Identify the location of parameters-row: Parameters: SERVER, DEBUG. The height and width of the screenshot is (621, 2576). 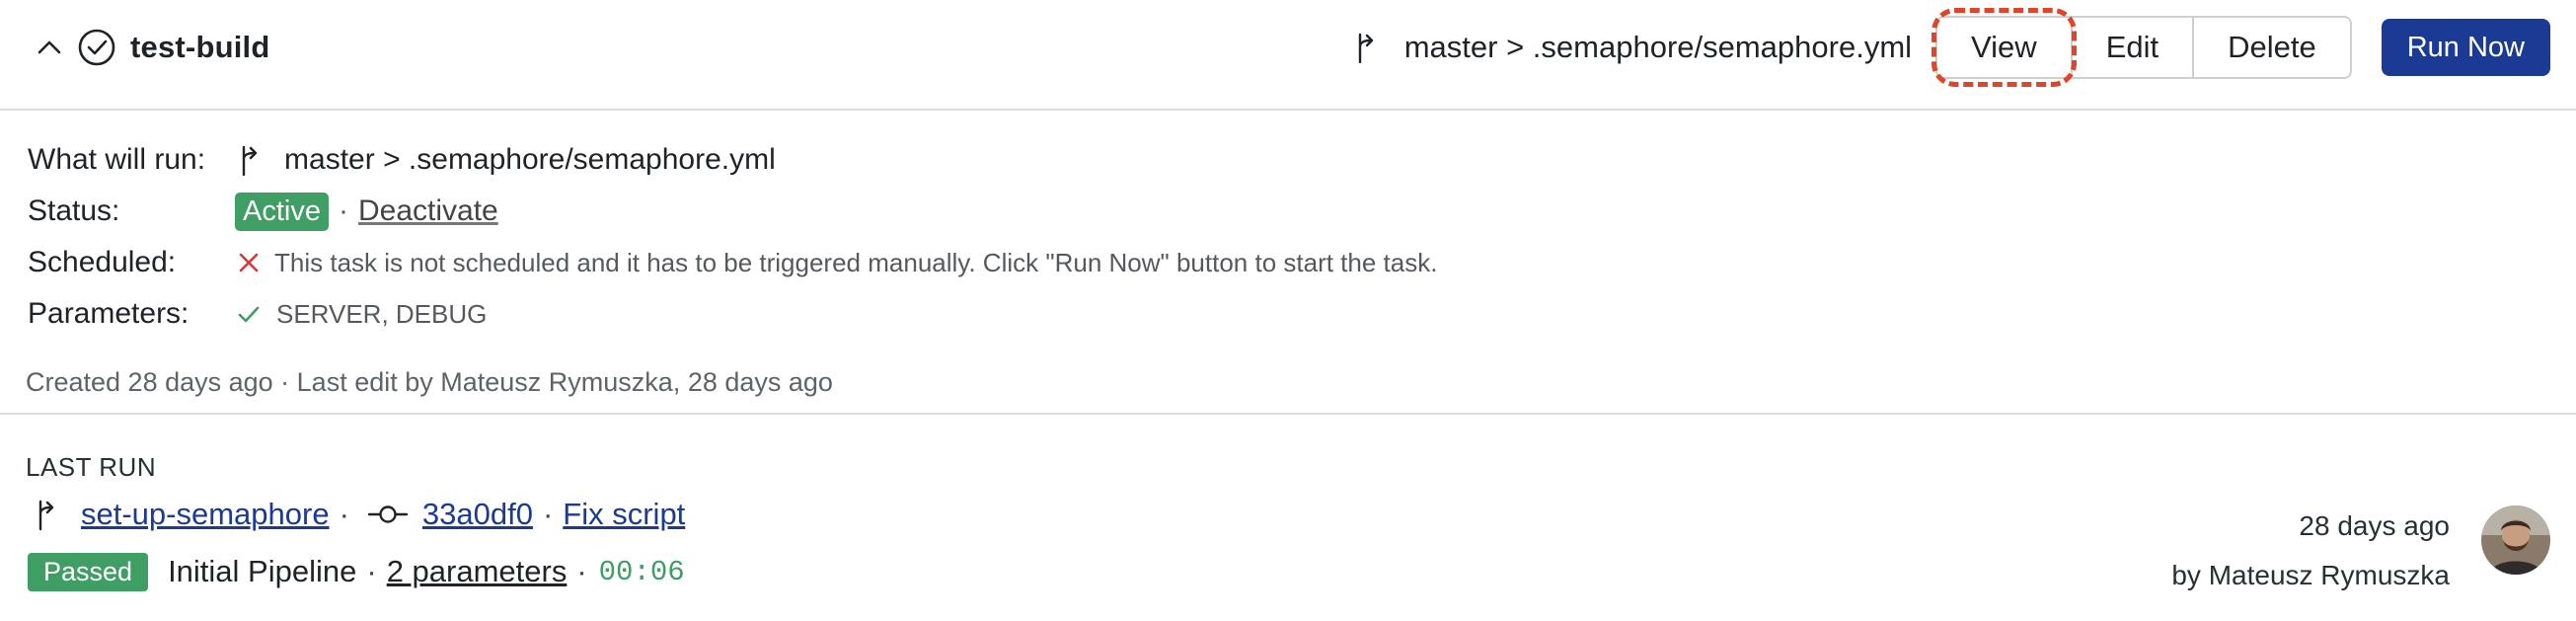
(258, 314).